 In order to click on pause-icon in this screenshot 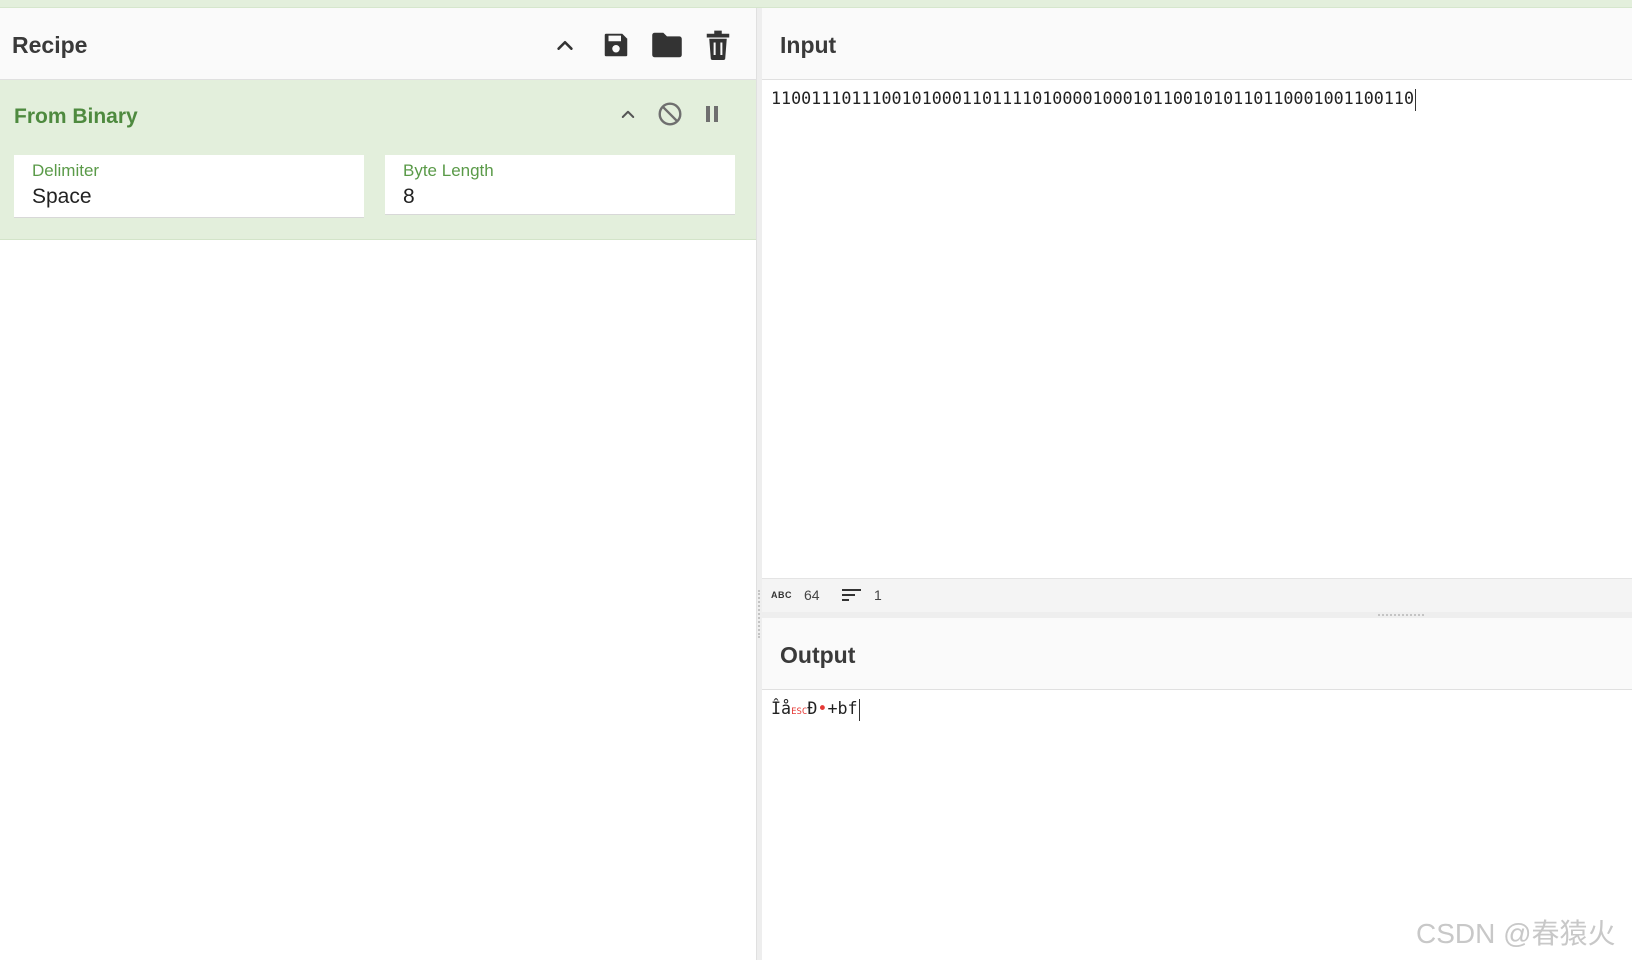, I will do `click(712, 114)`.